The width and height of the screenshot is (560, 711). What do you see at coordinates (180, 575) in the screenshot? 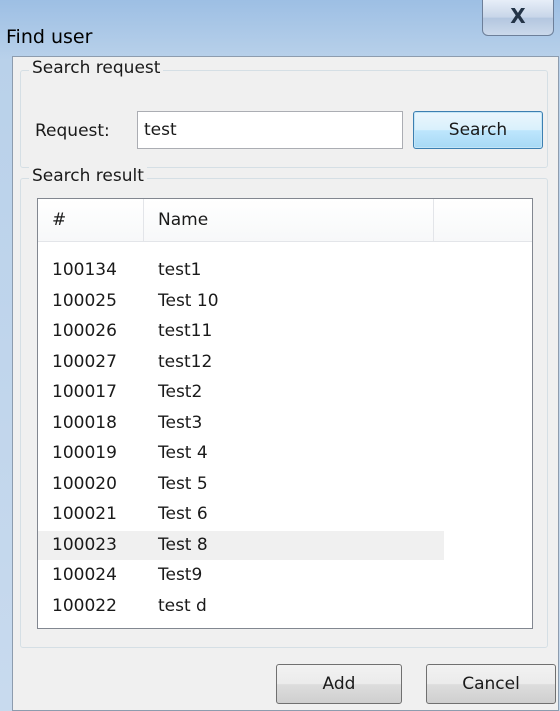
I see `row-name: Test9` at bounding box center [180, 575].